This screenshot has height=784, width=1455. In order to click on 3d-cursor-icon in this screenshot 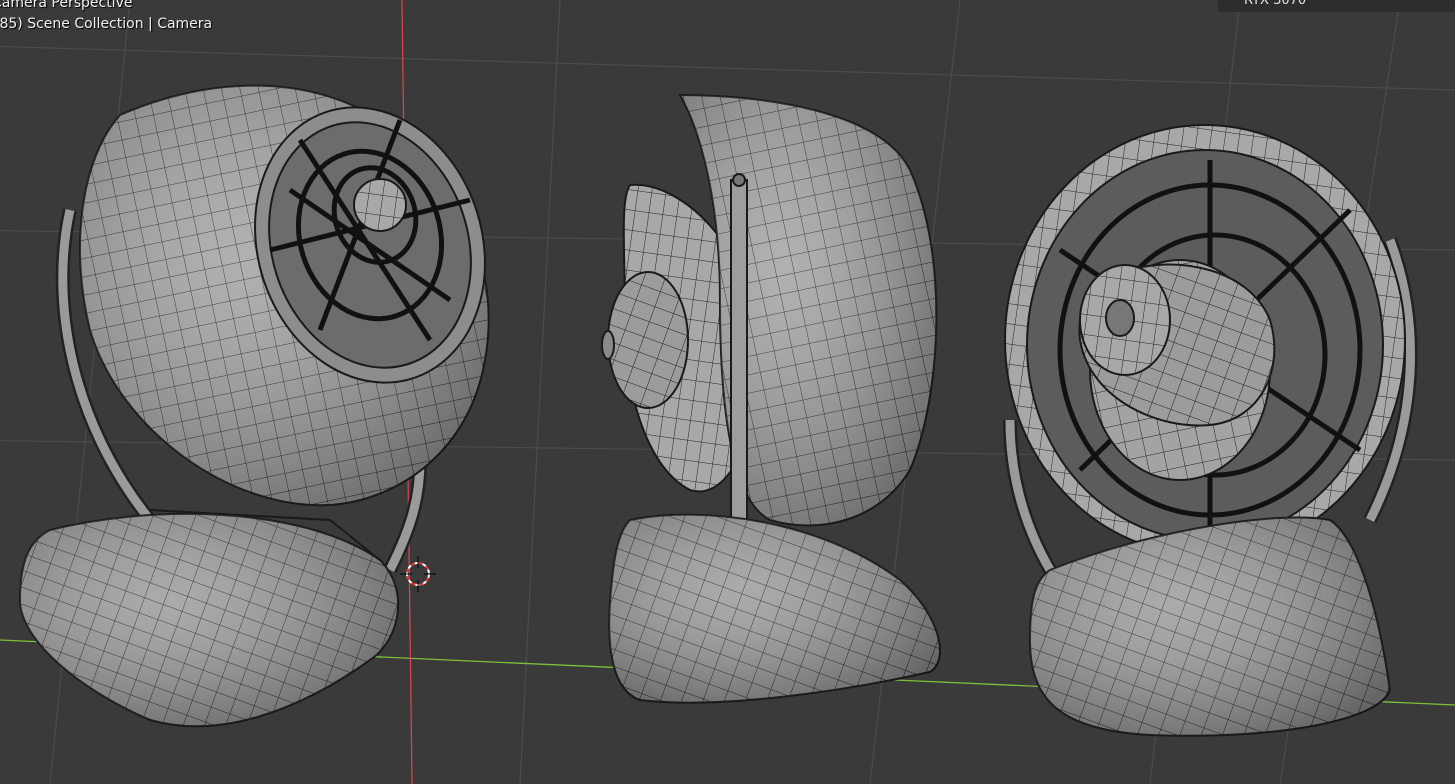, I will do `click(418, 574)`.